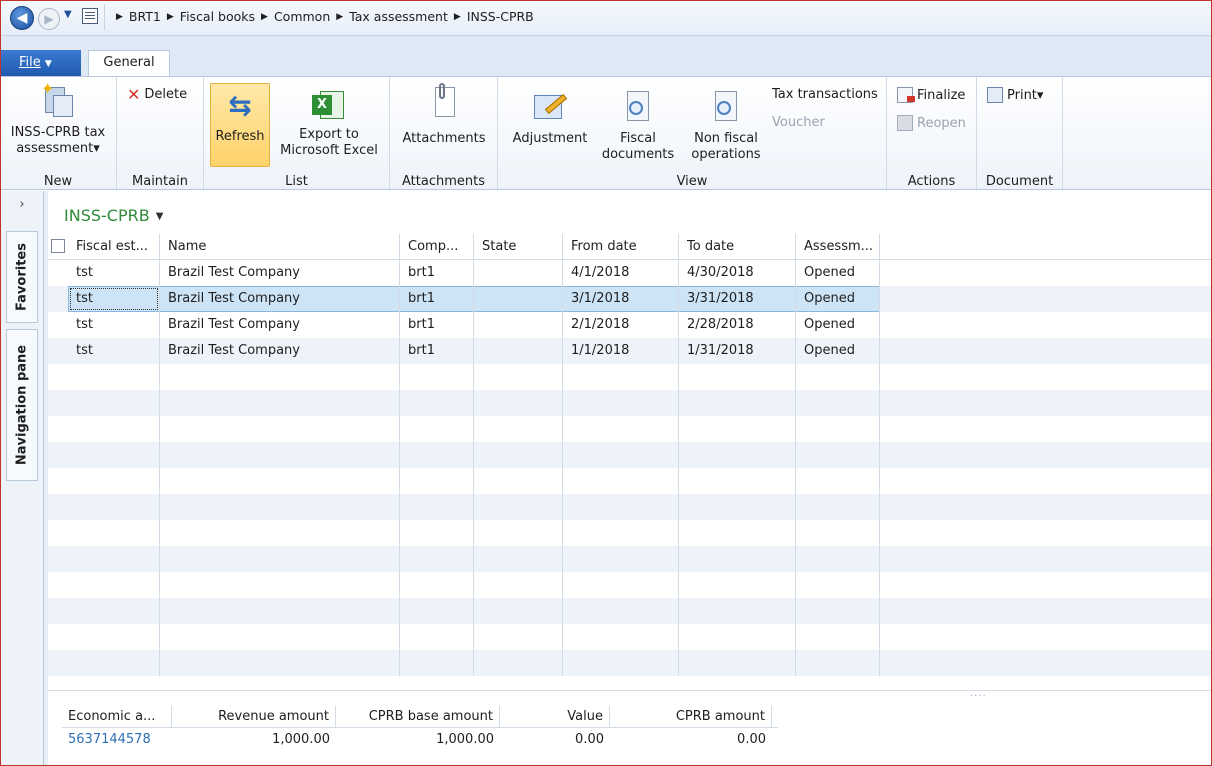 The height and width of the screenshot is (766, 1212). Describe the element at coordinates (58, 119) in the screenshot. I see `new-tax-assessment-button: ✦ INSS-CPRB tax assessment▾` at that location.